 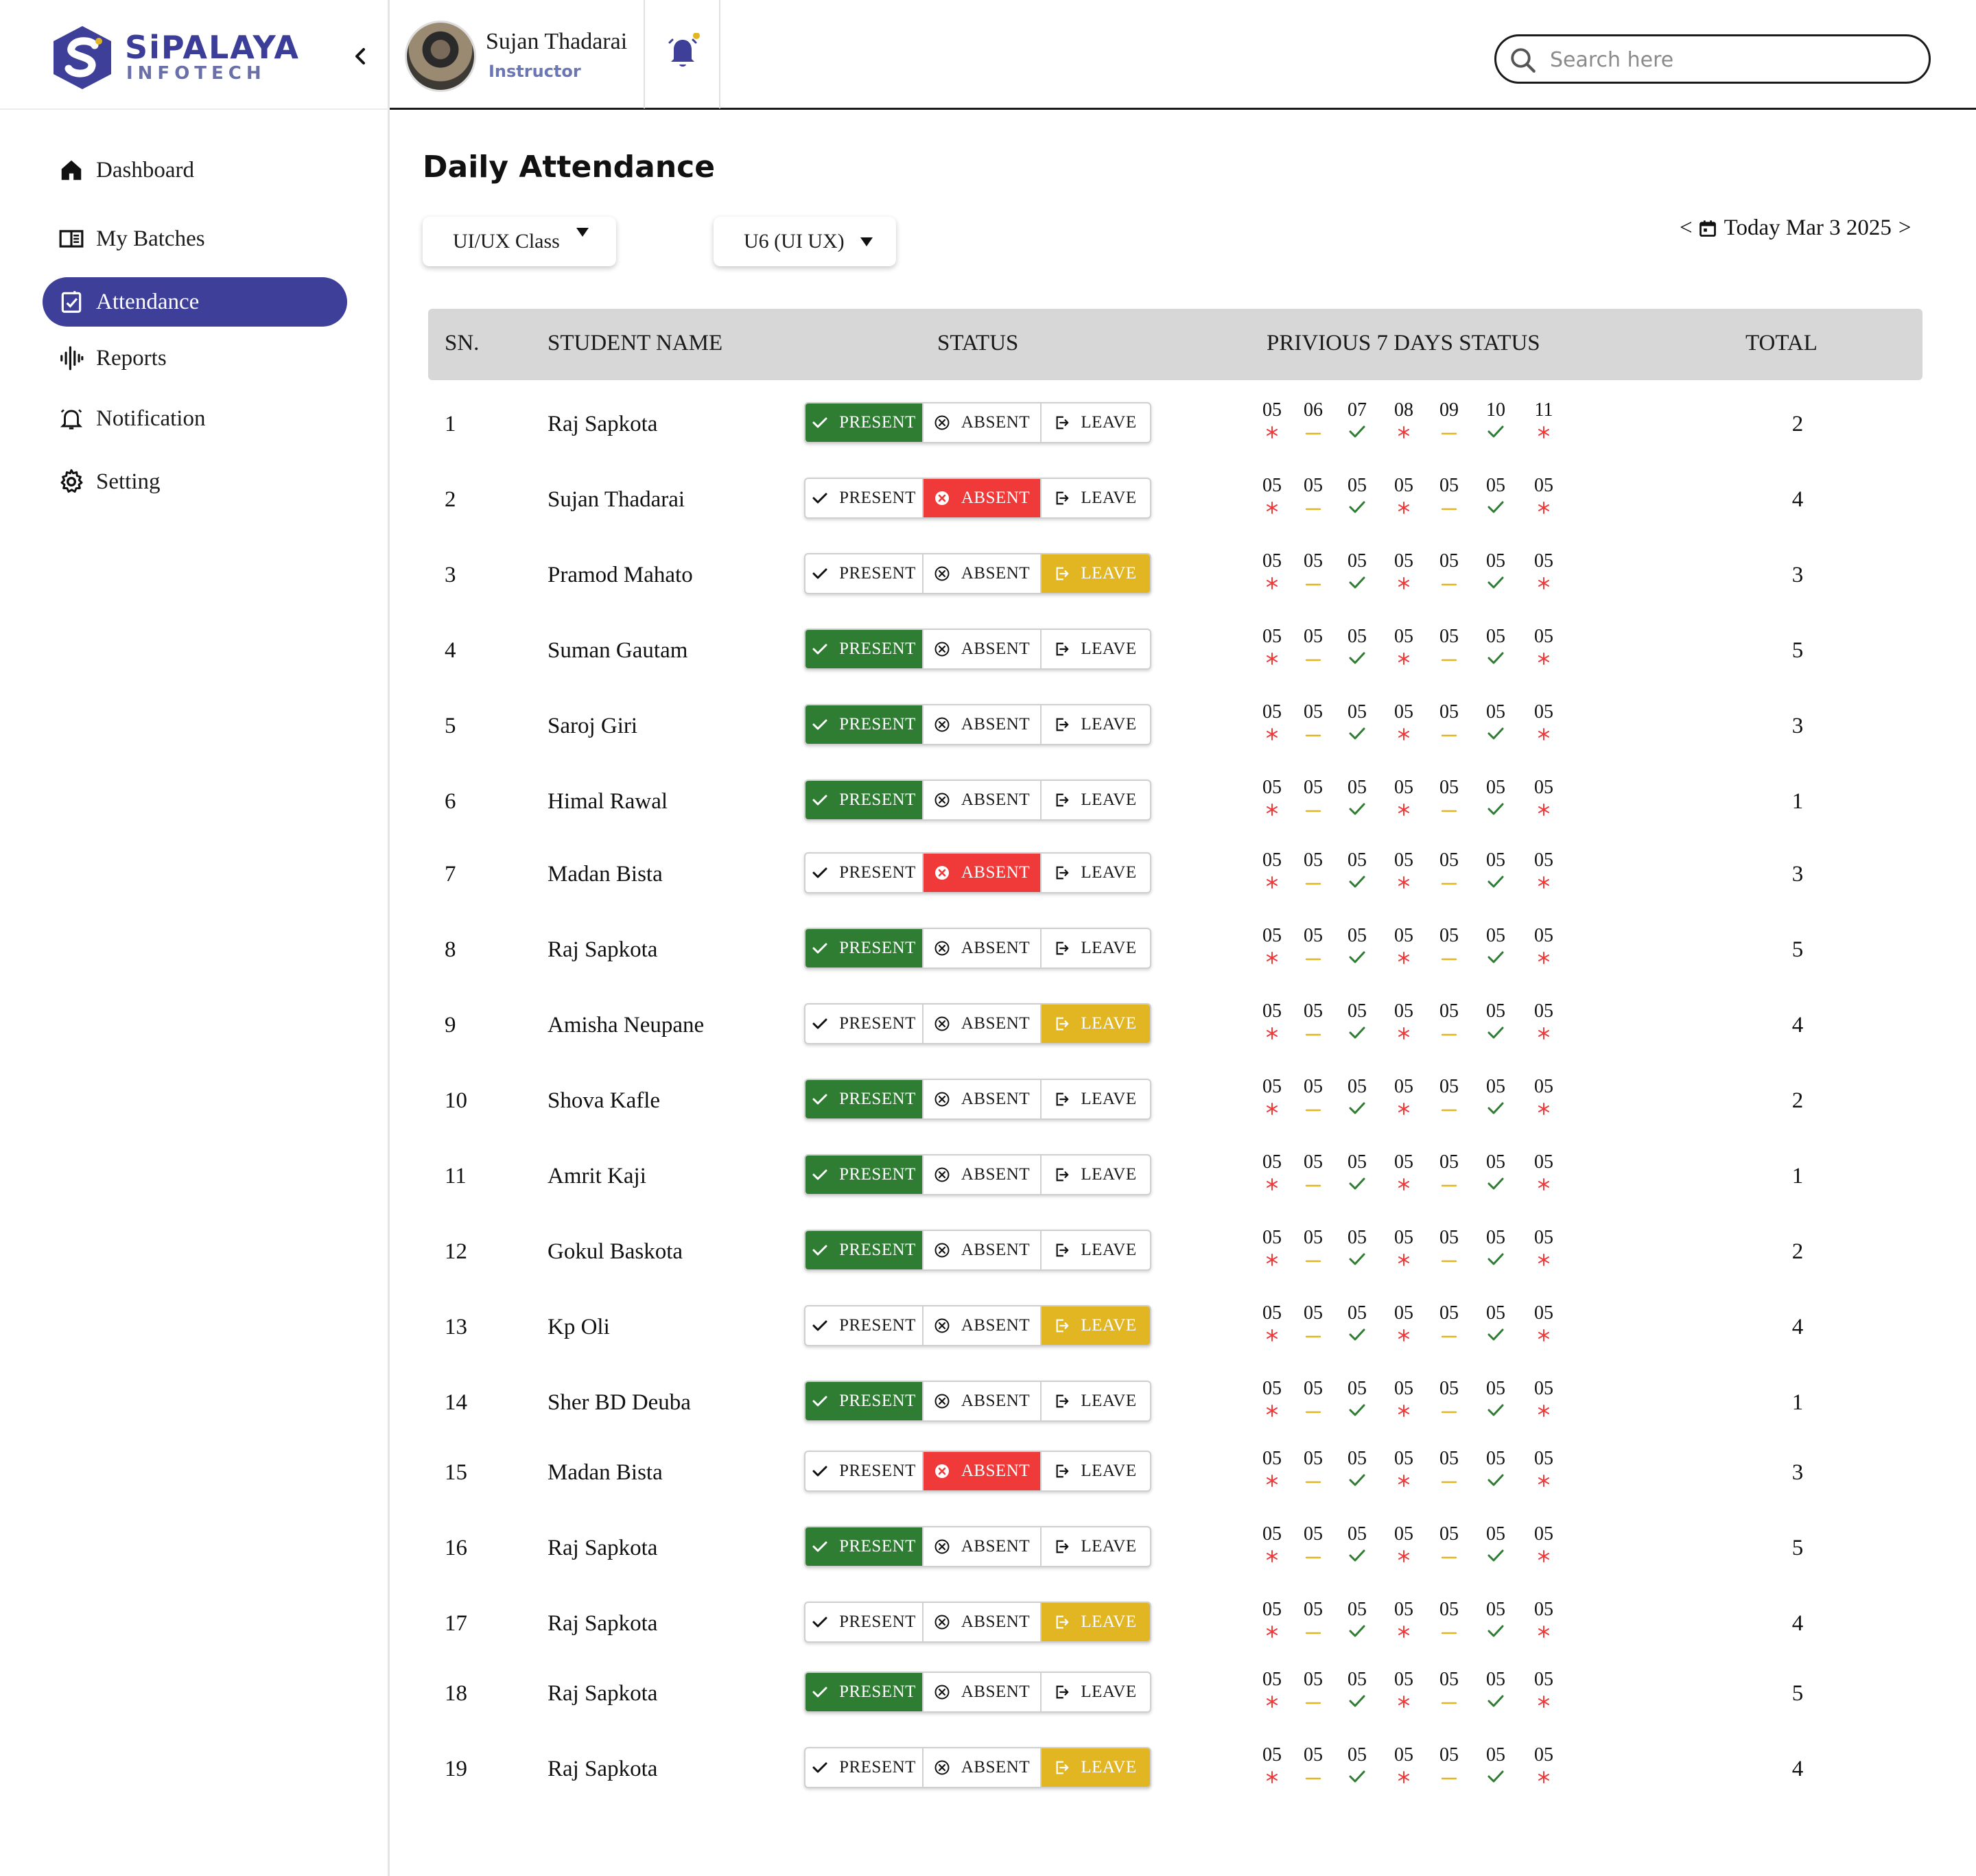 What do you see at coordinates (805, 241) in the screenshot?
I see `batch-dropdown: U6 (UI UX)` at bounding box center [805, 241].